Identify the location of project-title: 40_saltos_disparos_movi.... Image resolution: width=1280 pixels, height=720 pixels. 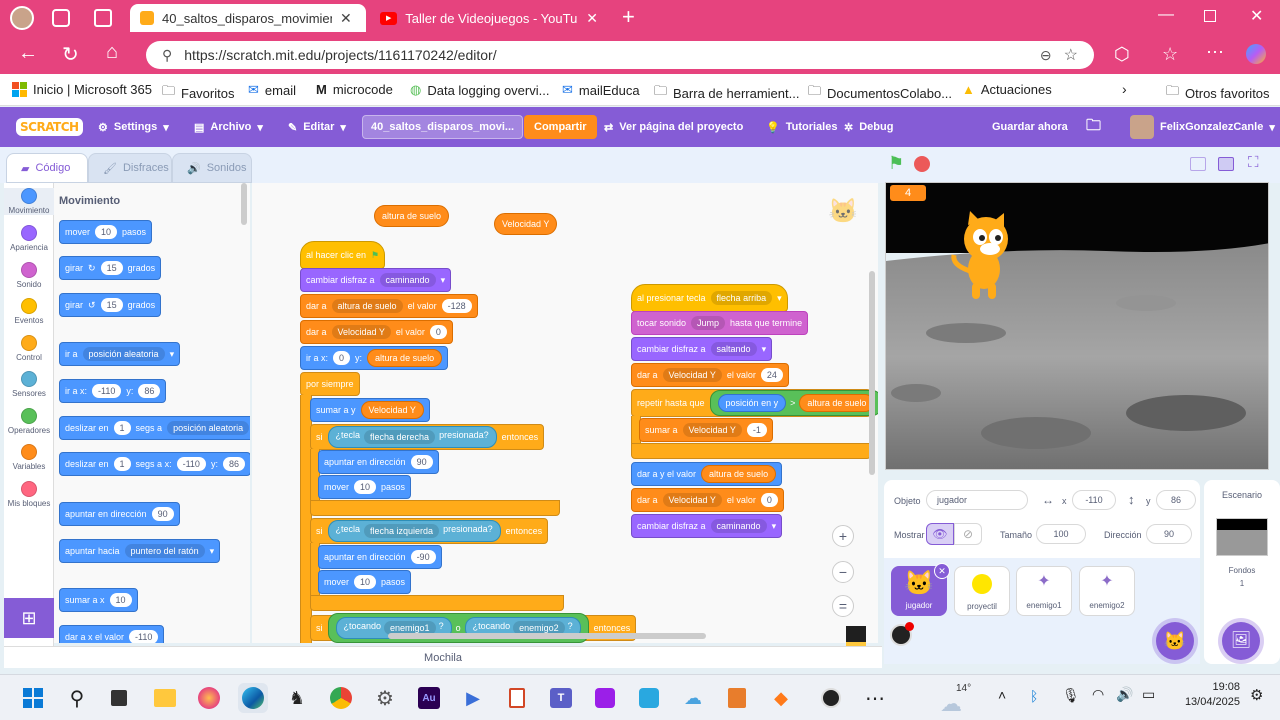
(443, 127).